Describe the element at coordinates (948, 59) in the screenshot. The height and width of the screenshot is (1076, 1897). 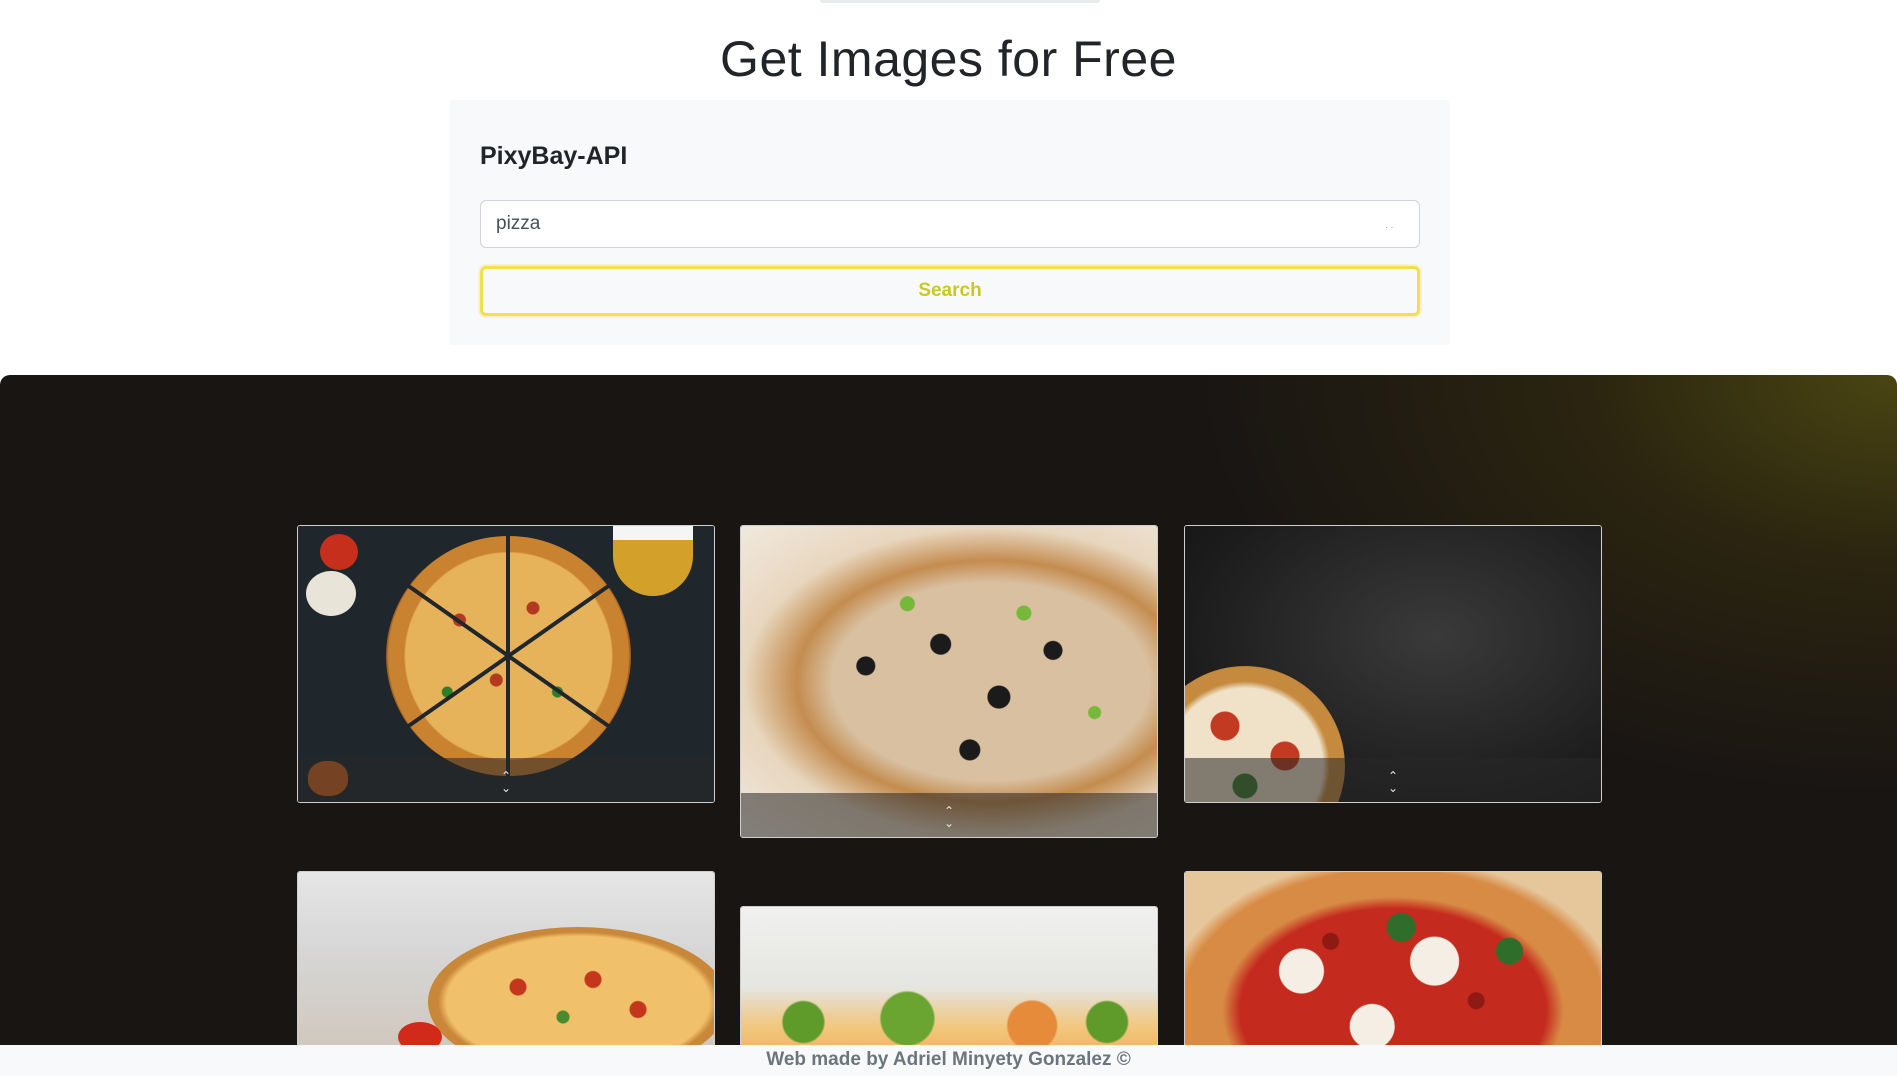
I see `page-title: Get Images for Free` at that location.